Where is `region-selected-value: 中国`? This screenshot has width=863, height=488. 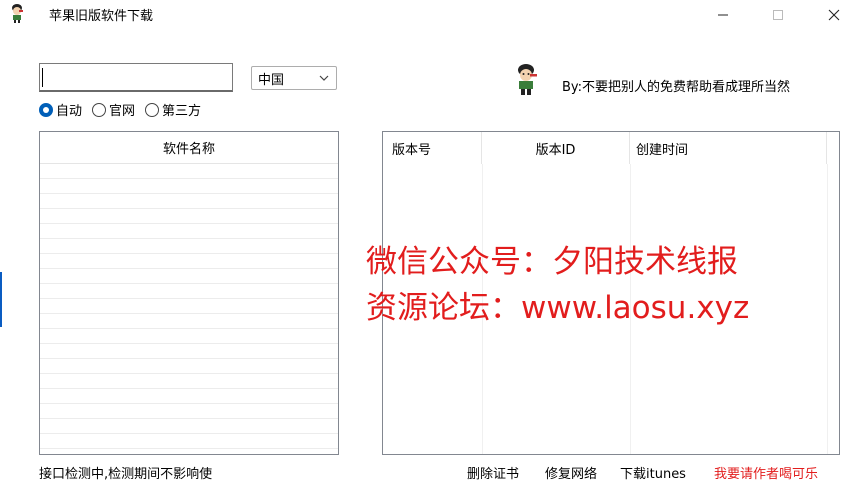
region-selected-value: 中国 is located at coordinates (271, 80).